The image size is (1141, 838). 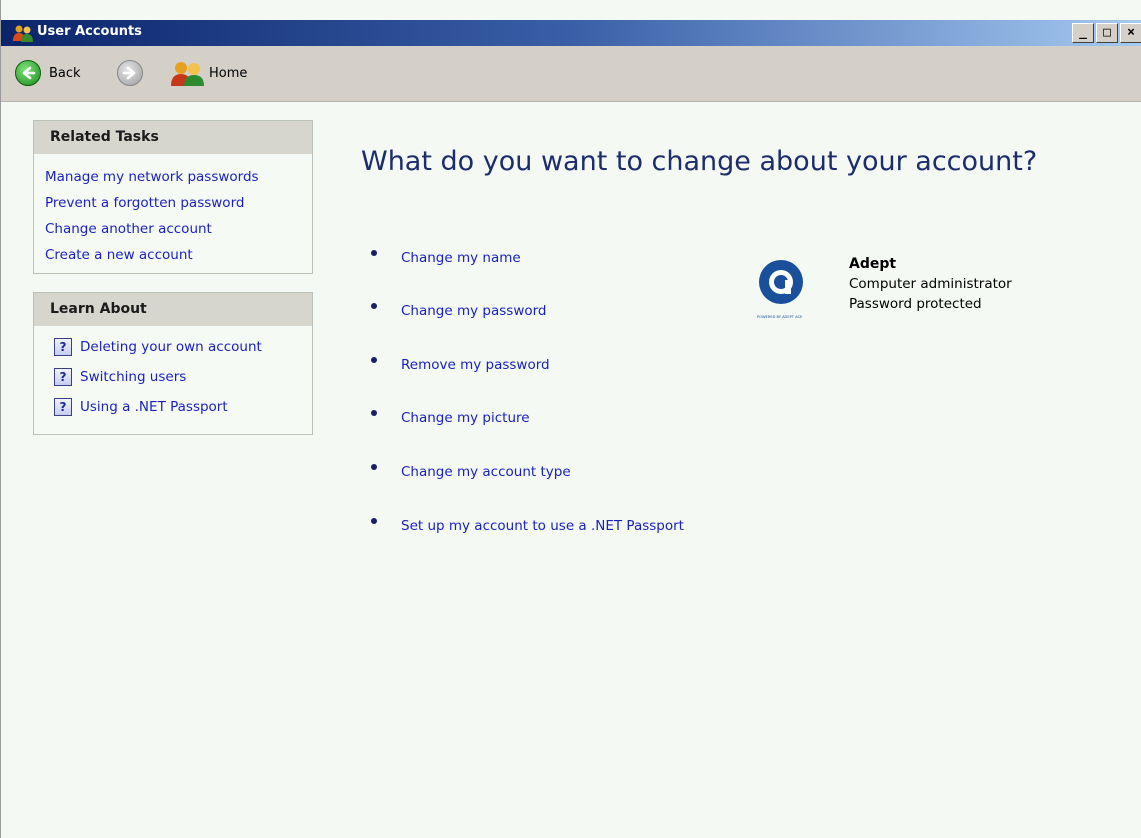 What do you see at coordinates (461, 258) in the screenshot?
I see `option-link: Change my name` at bounding box center [461, 258].